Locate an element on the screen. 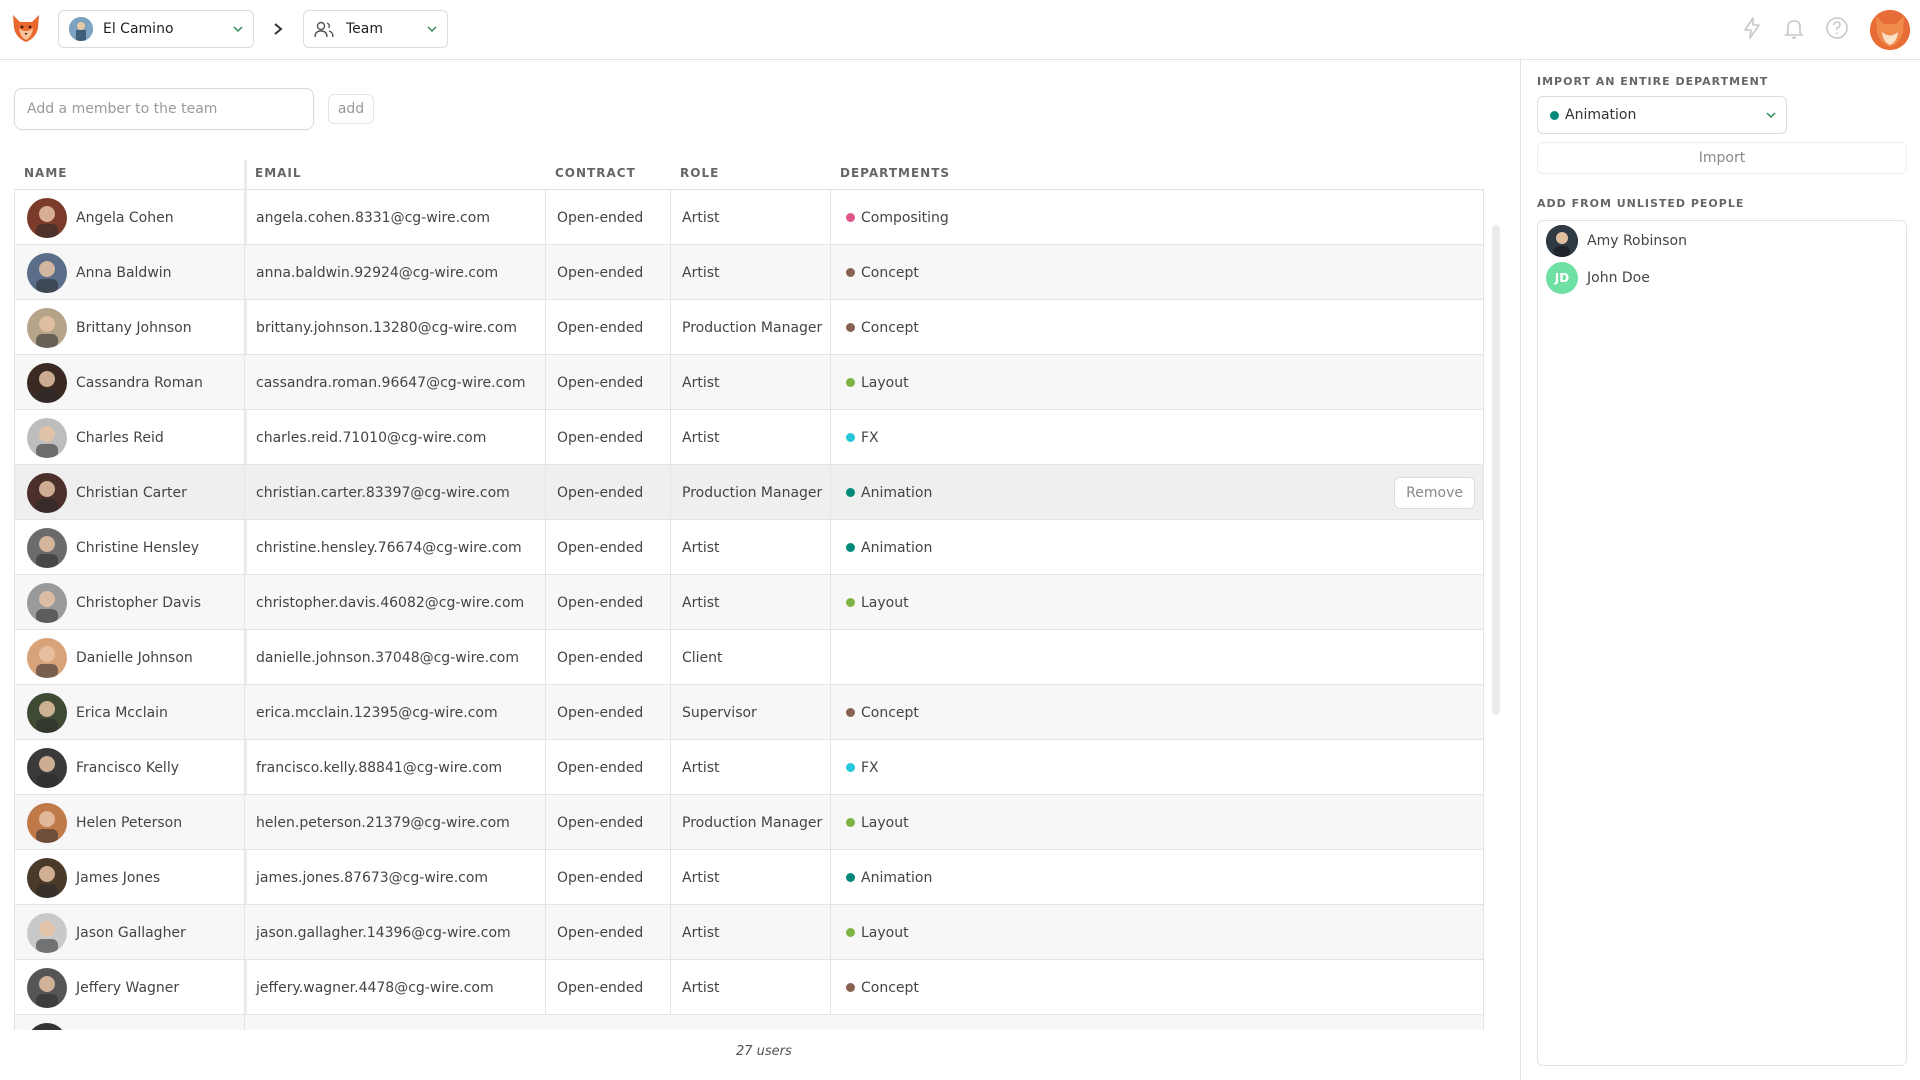 This screenshot has height=1080, width=1920. column-header-contract: CONTRACT is located at coordinates (595, 173).